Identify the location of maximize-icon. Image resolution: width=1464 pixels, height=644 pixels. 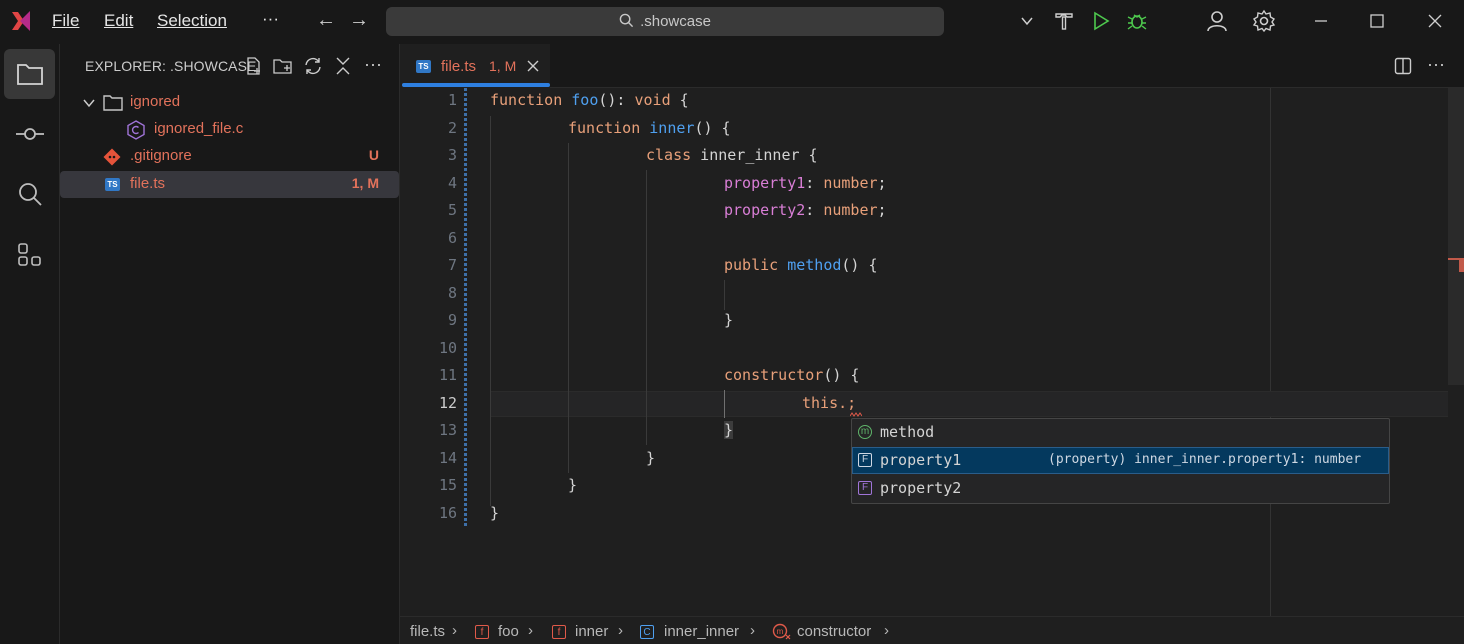
(1377, 21).